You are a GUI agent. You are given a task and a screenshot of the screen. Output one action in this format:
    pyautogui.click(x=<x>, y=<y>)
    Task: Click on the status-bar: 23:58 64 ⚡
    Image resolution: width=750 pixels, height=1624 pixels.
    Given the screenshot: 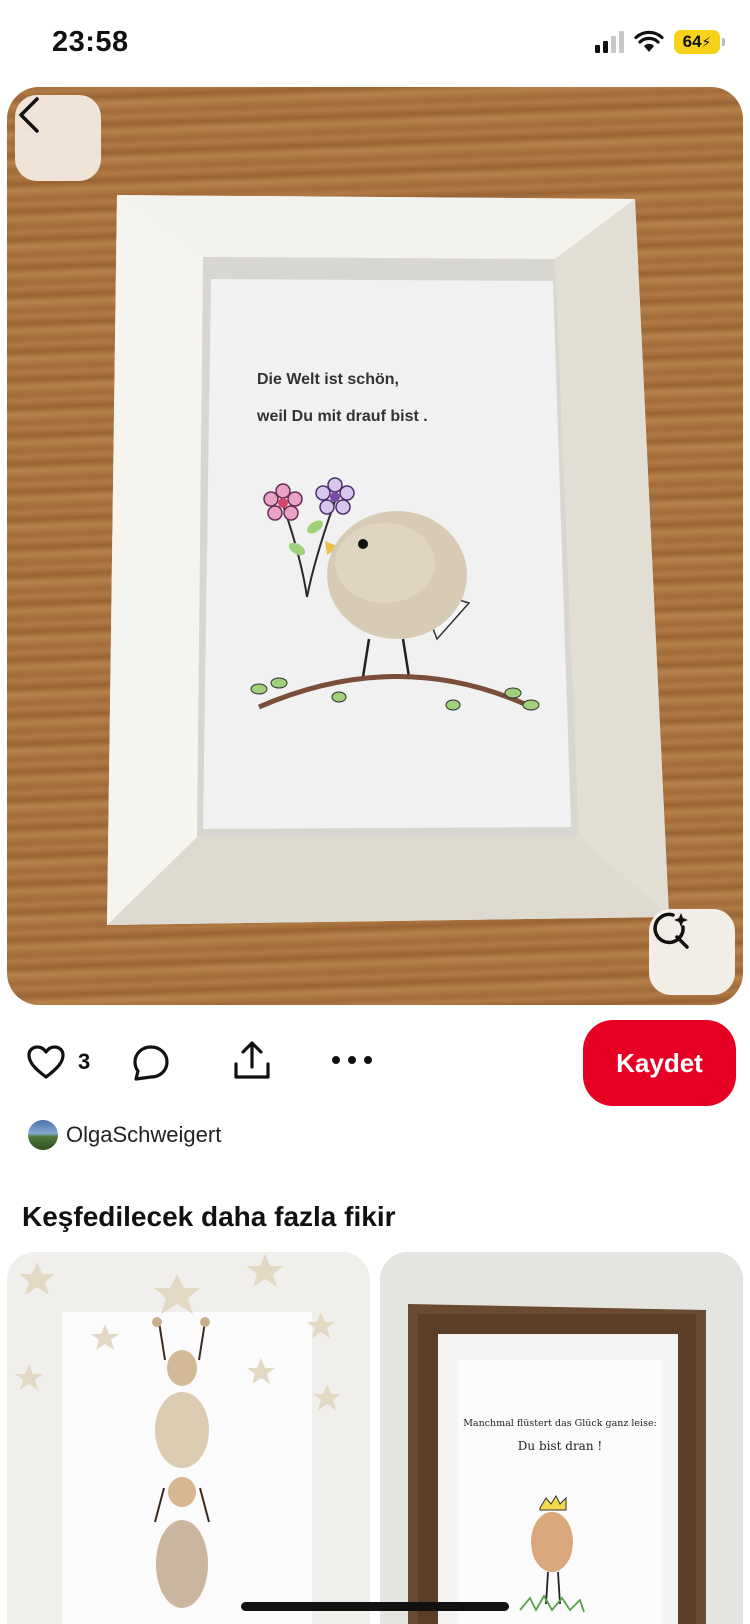 What is the action you would take?
    pyautogui.click(x=375, y=44)
    